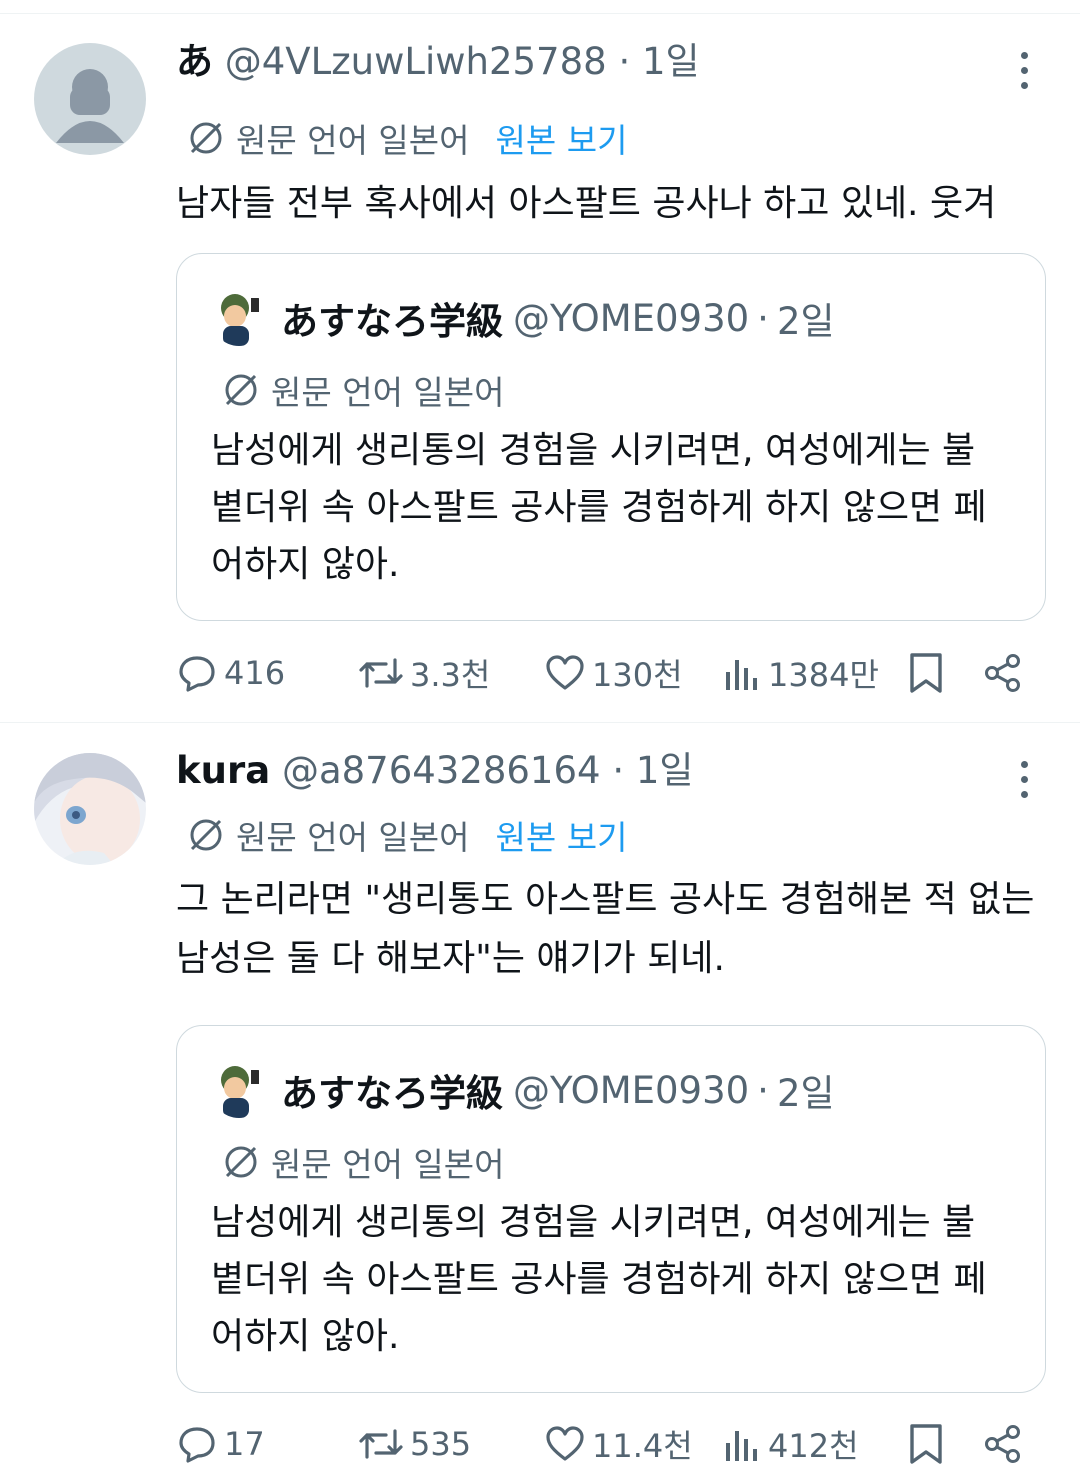 The image size is (1080, 1467). I want to click on action-bar: 416 3.3천 130천 1384만, so click(603, 673).